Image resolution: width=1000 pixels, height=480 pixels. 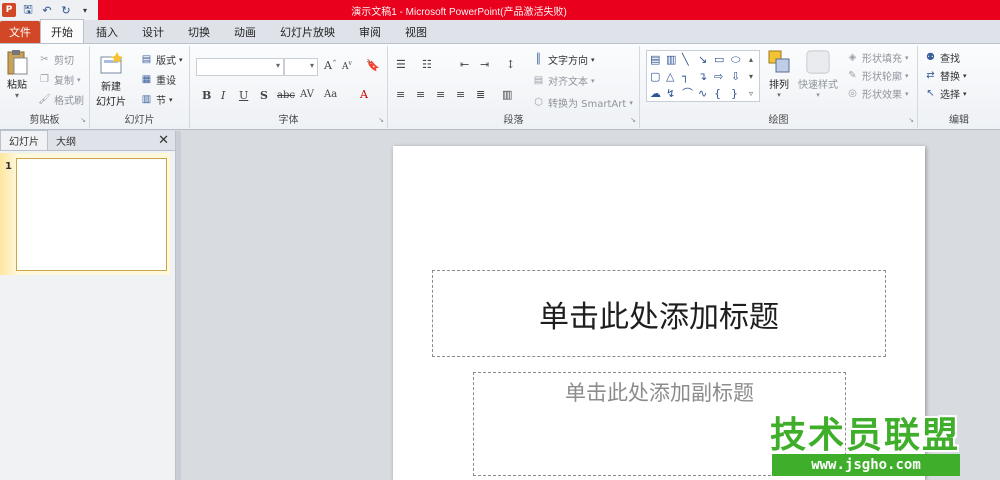 What do you see at coordinates (153, 32) in the screenshot?
I see `tab-design: 设计` at bounding box center [153, 32].